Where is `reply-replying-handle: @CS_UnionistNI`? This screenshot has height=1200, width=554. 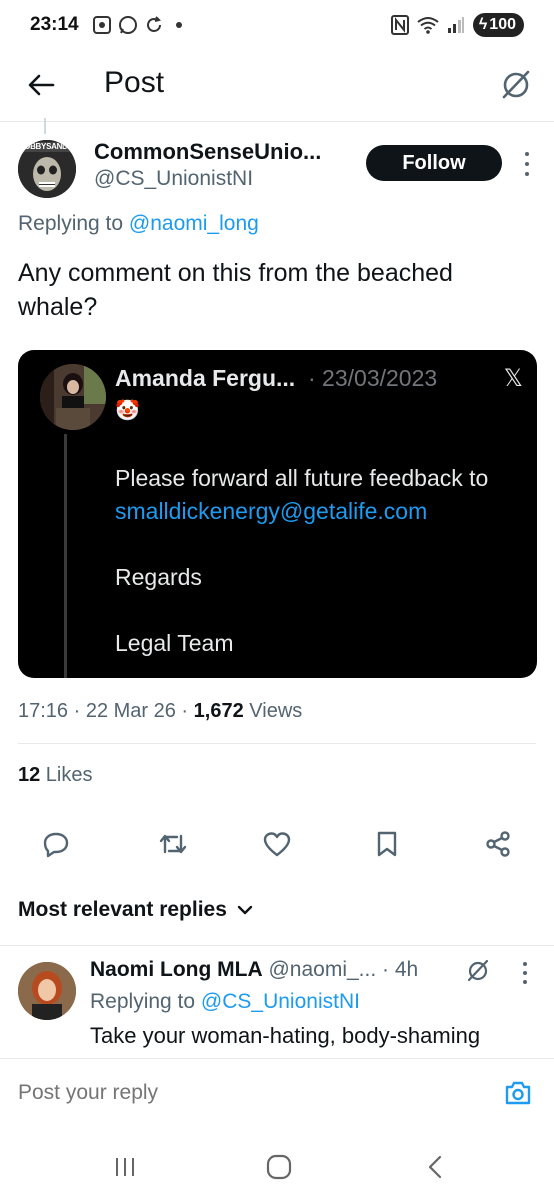 reply-replying-handle: @CS_UnionistNI is located at coordinates (280, 1001).